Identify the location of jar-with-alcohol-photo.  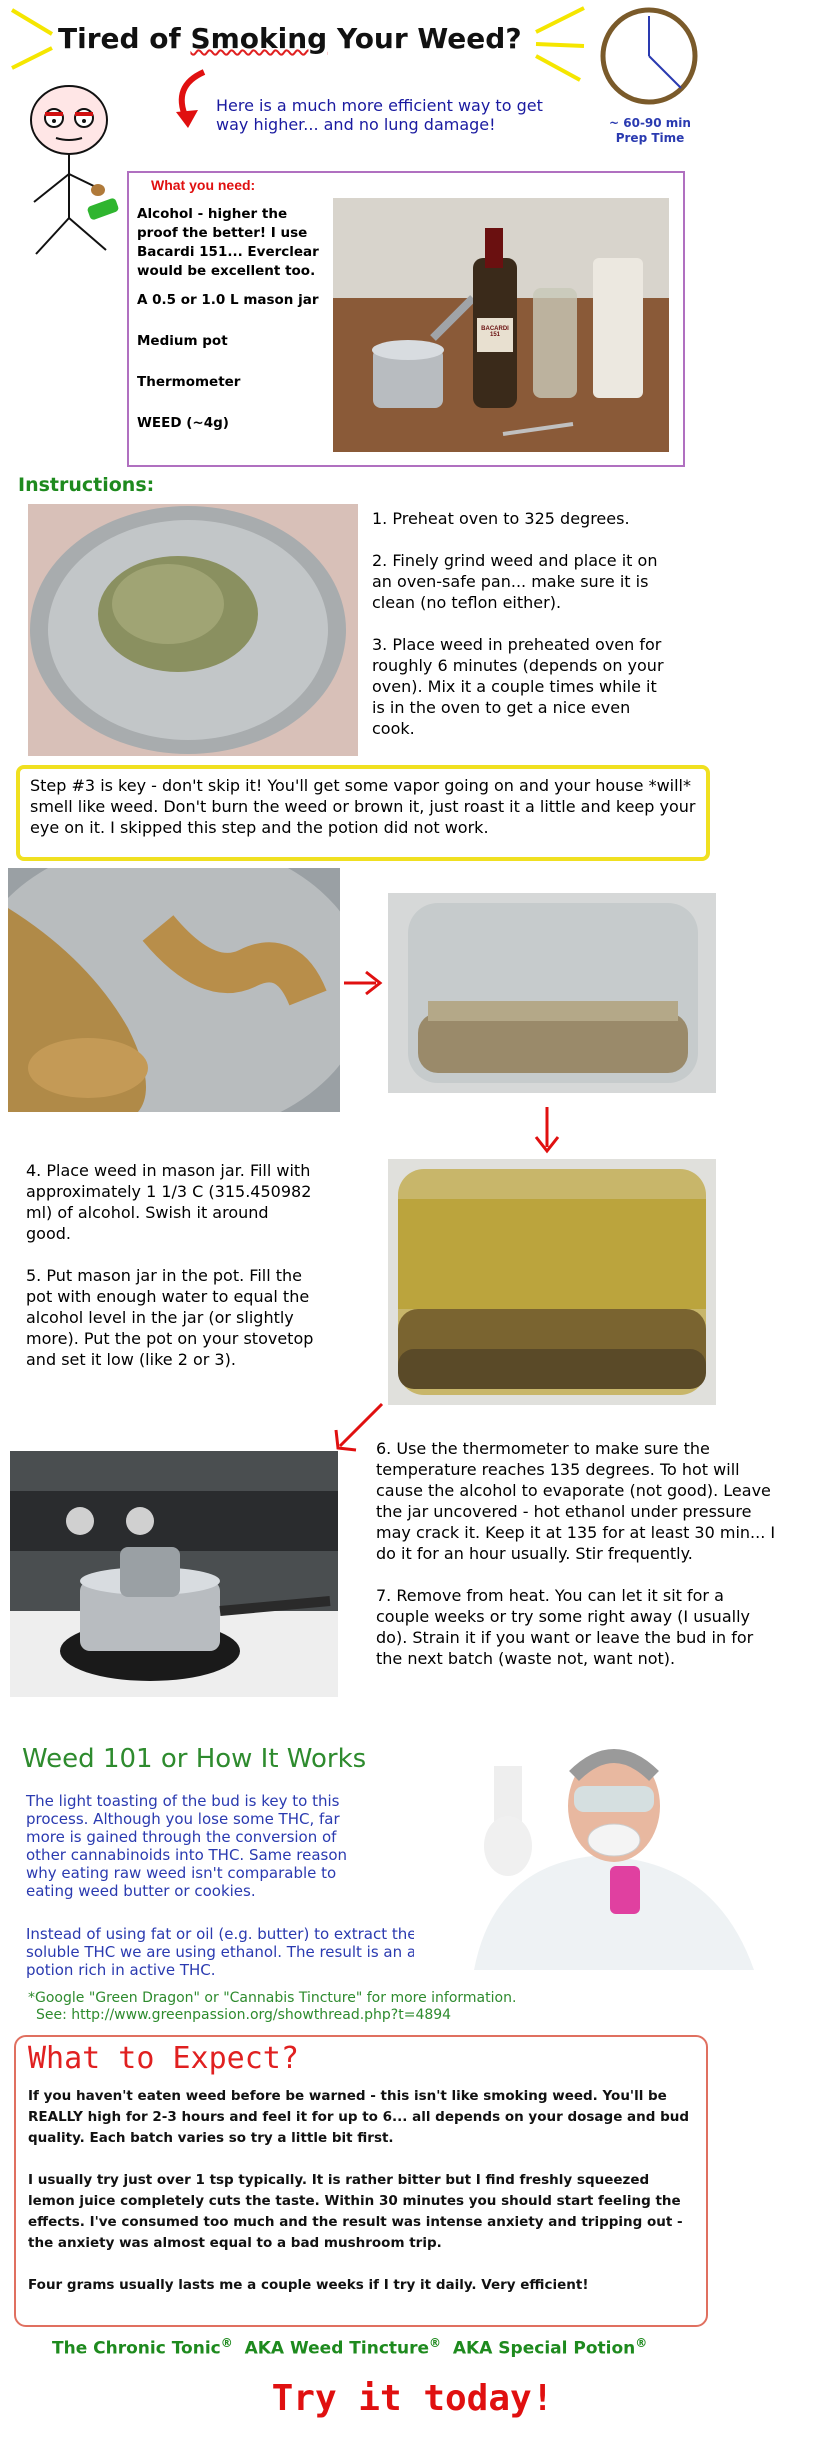
(552, 1282).